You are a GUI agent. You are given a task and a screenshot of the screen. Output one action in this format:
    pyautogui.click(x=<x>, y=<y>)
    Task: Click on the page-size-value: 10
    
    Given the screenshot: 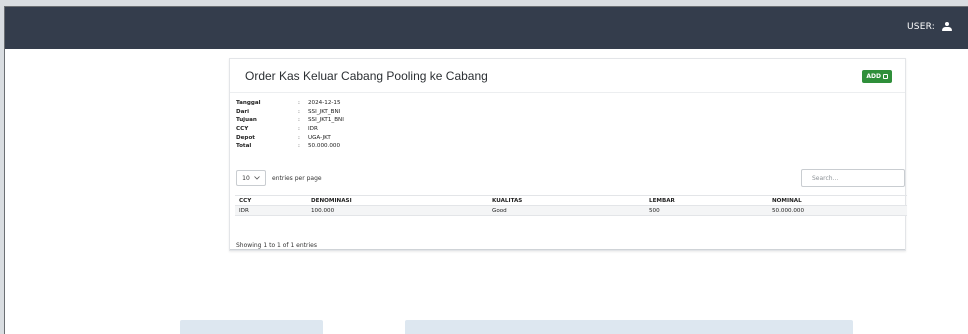 What is the action you would take?
    pyautogui.click(x=246, y=178)
    